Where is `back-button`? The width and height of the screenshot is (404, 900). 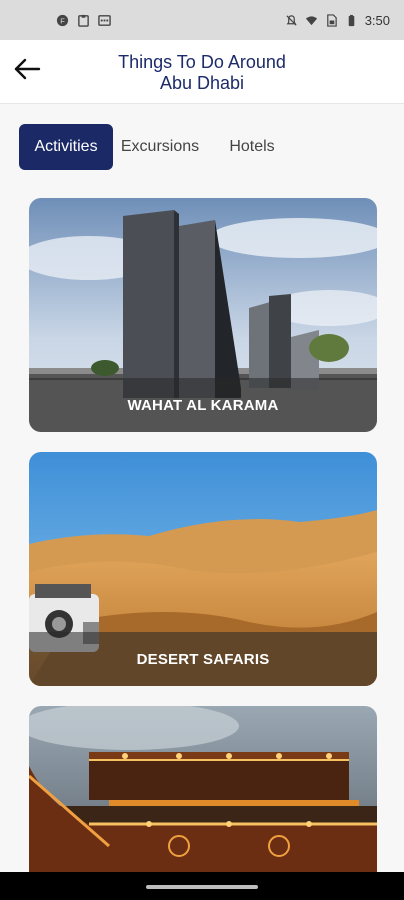
back-button is located at coordinates (27, 69).